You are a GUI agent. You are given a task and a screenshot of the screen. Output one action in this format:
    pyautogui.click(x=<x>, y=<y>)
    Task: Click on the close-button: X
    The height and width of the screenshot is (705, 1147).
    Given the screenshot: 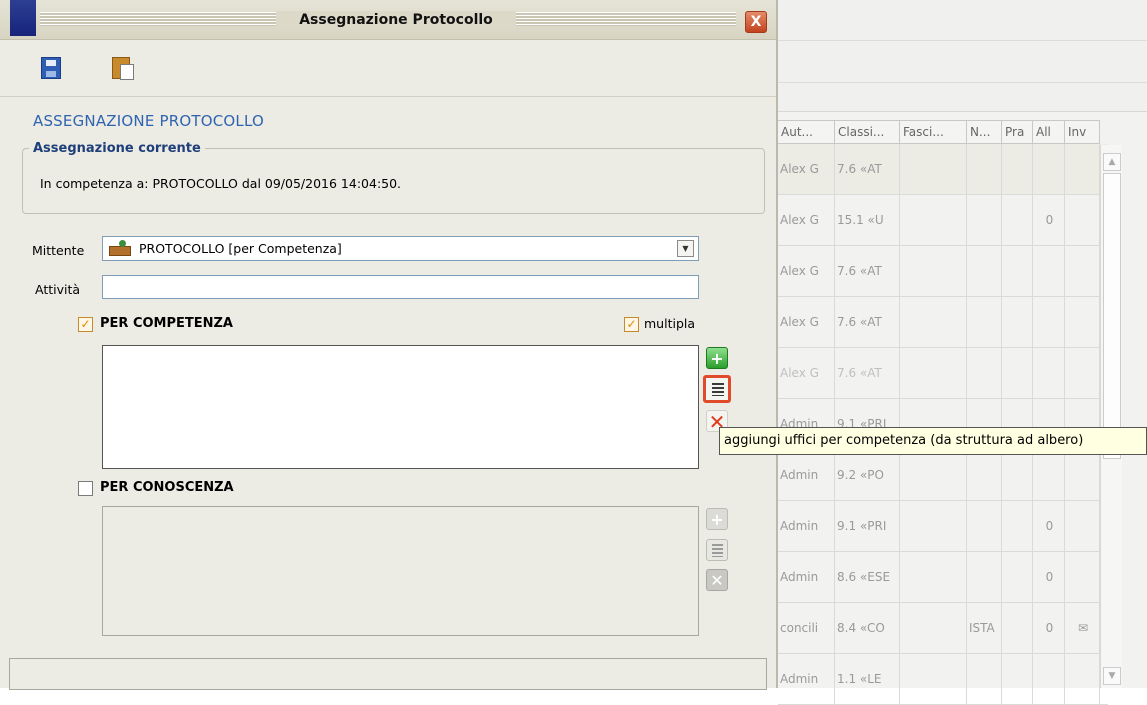 What is the action you would take?
    pyautogui.click(x=756, y=22)
    